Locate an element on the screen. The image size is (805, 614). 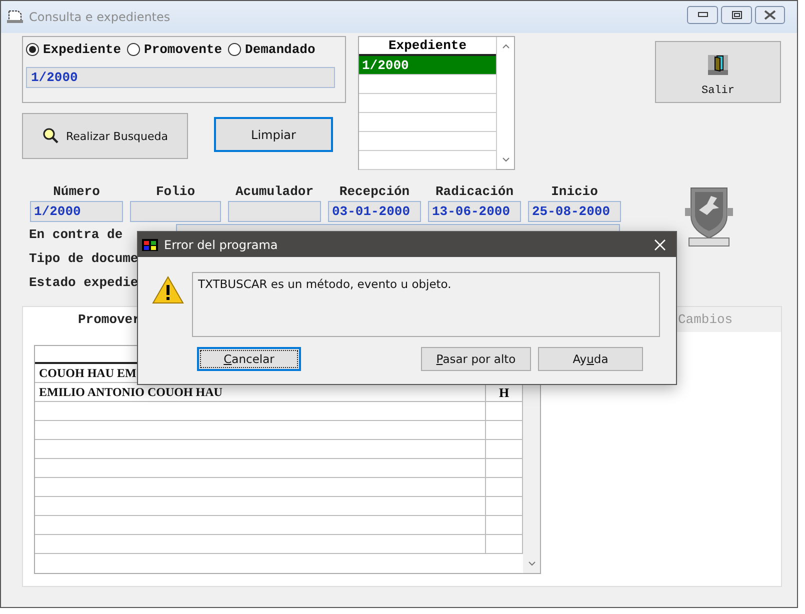
text-field: 25-08-2000 is located at coordinates (574, 211).